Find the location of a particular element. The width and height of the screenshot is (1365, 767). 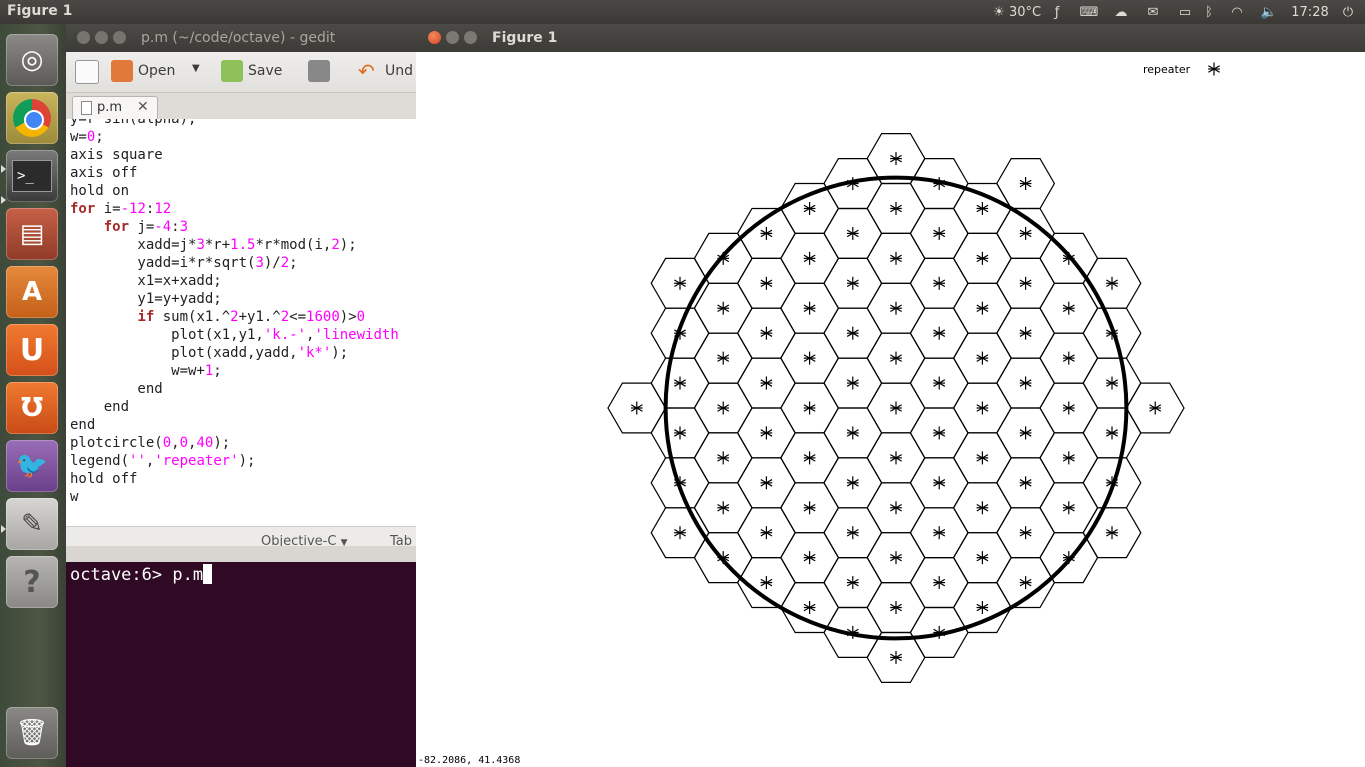

undo-button: ↶ Und is located at coordinates (385, 71).